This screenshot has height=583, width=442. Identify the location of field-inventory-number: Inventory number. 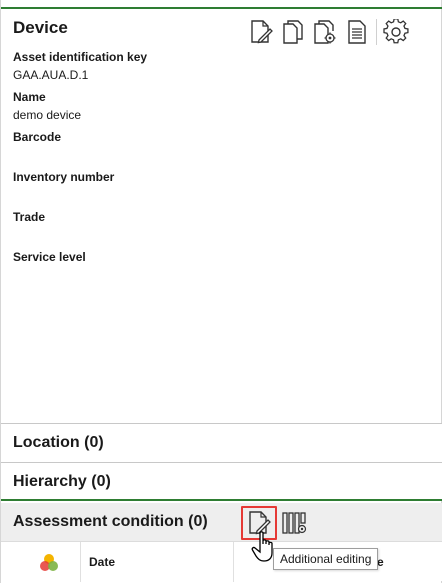
(213, 189).